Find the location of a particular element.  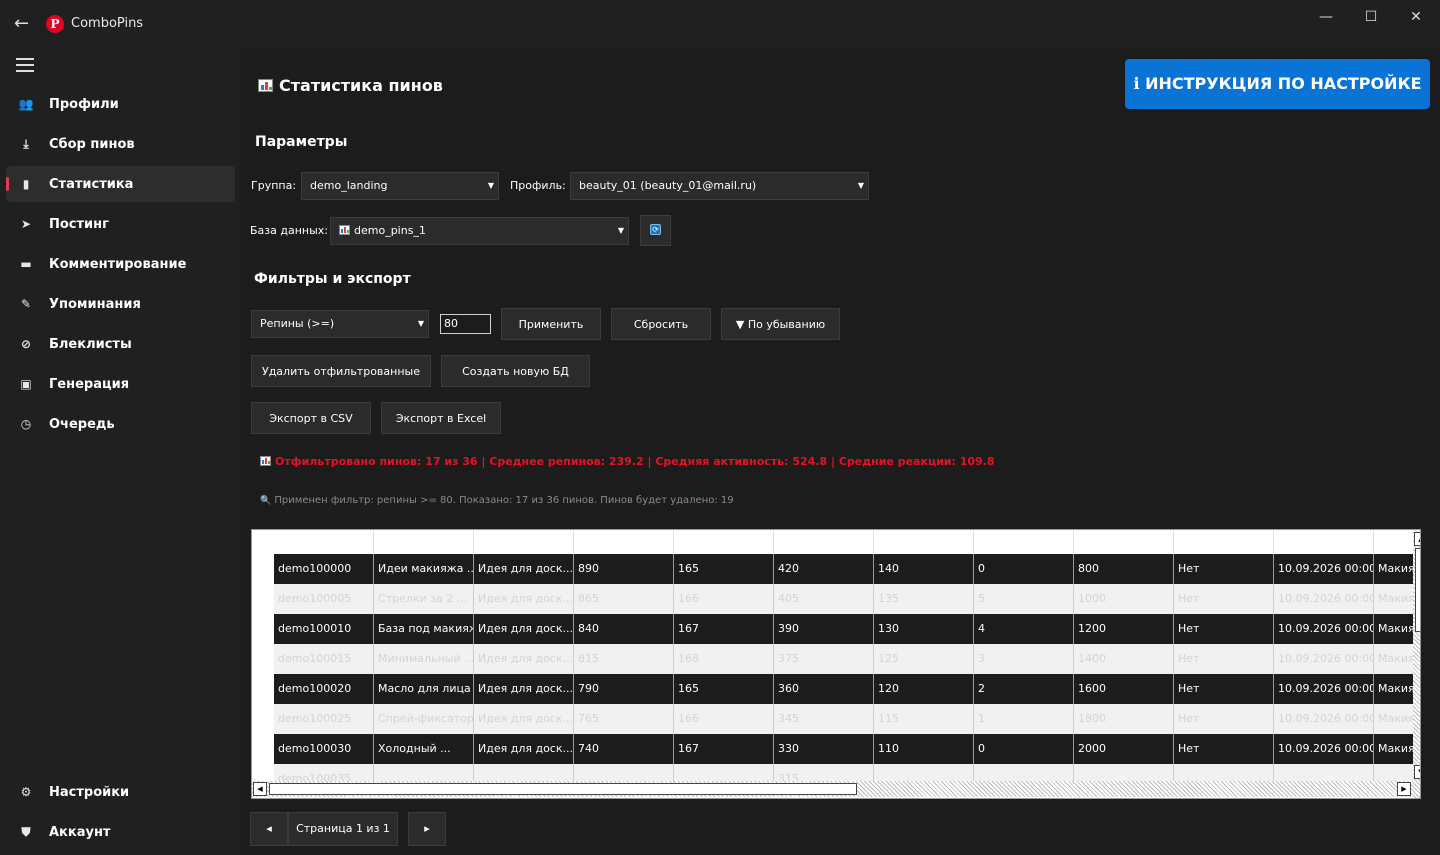

table-cell: 130 is located at coordinates (924, 629).